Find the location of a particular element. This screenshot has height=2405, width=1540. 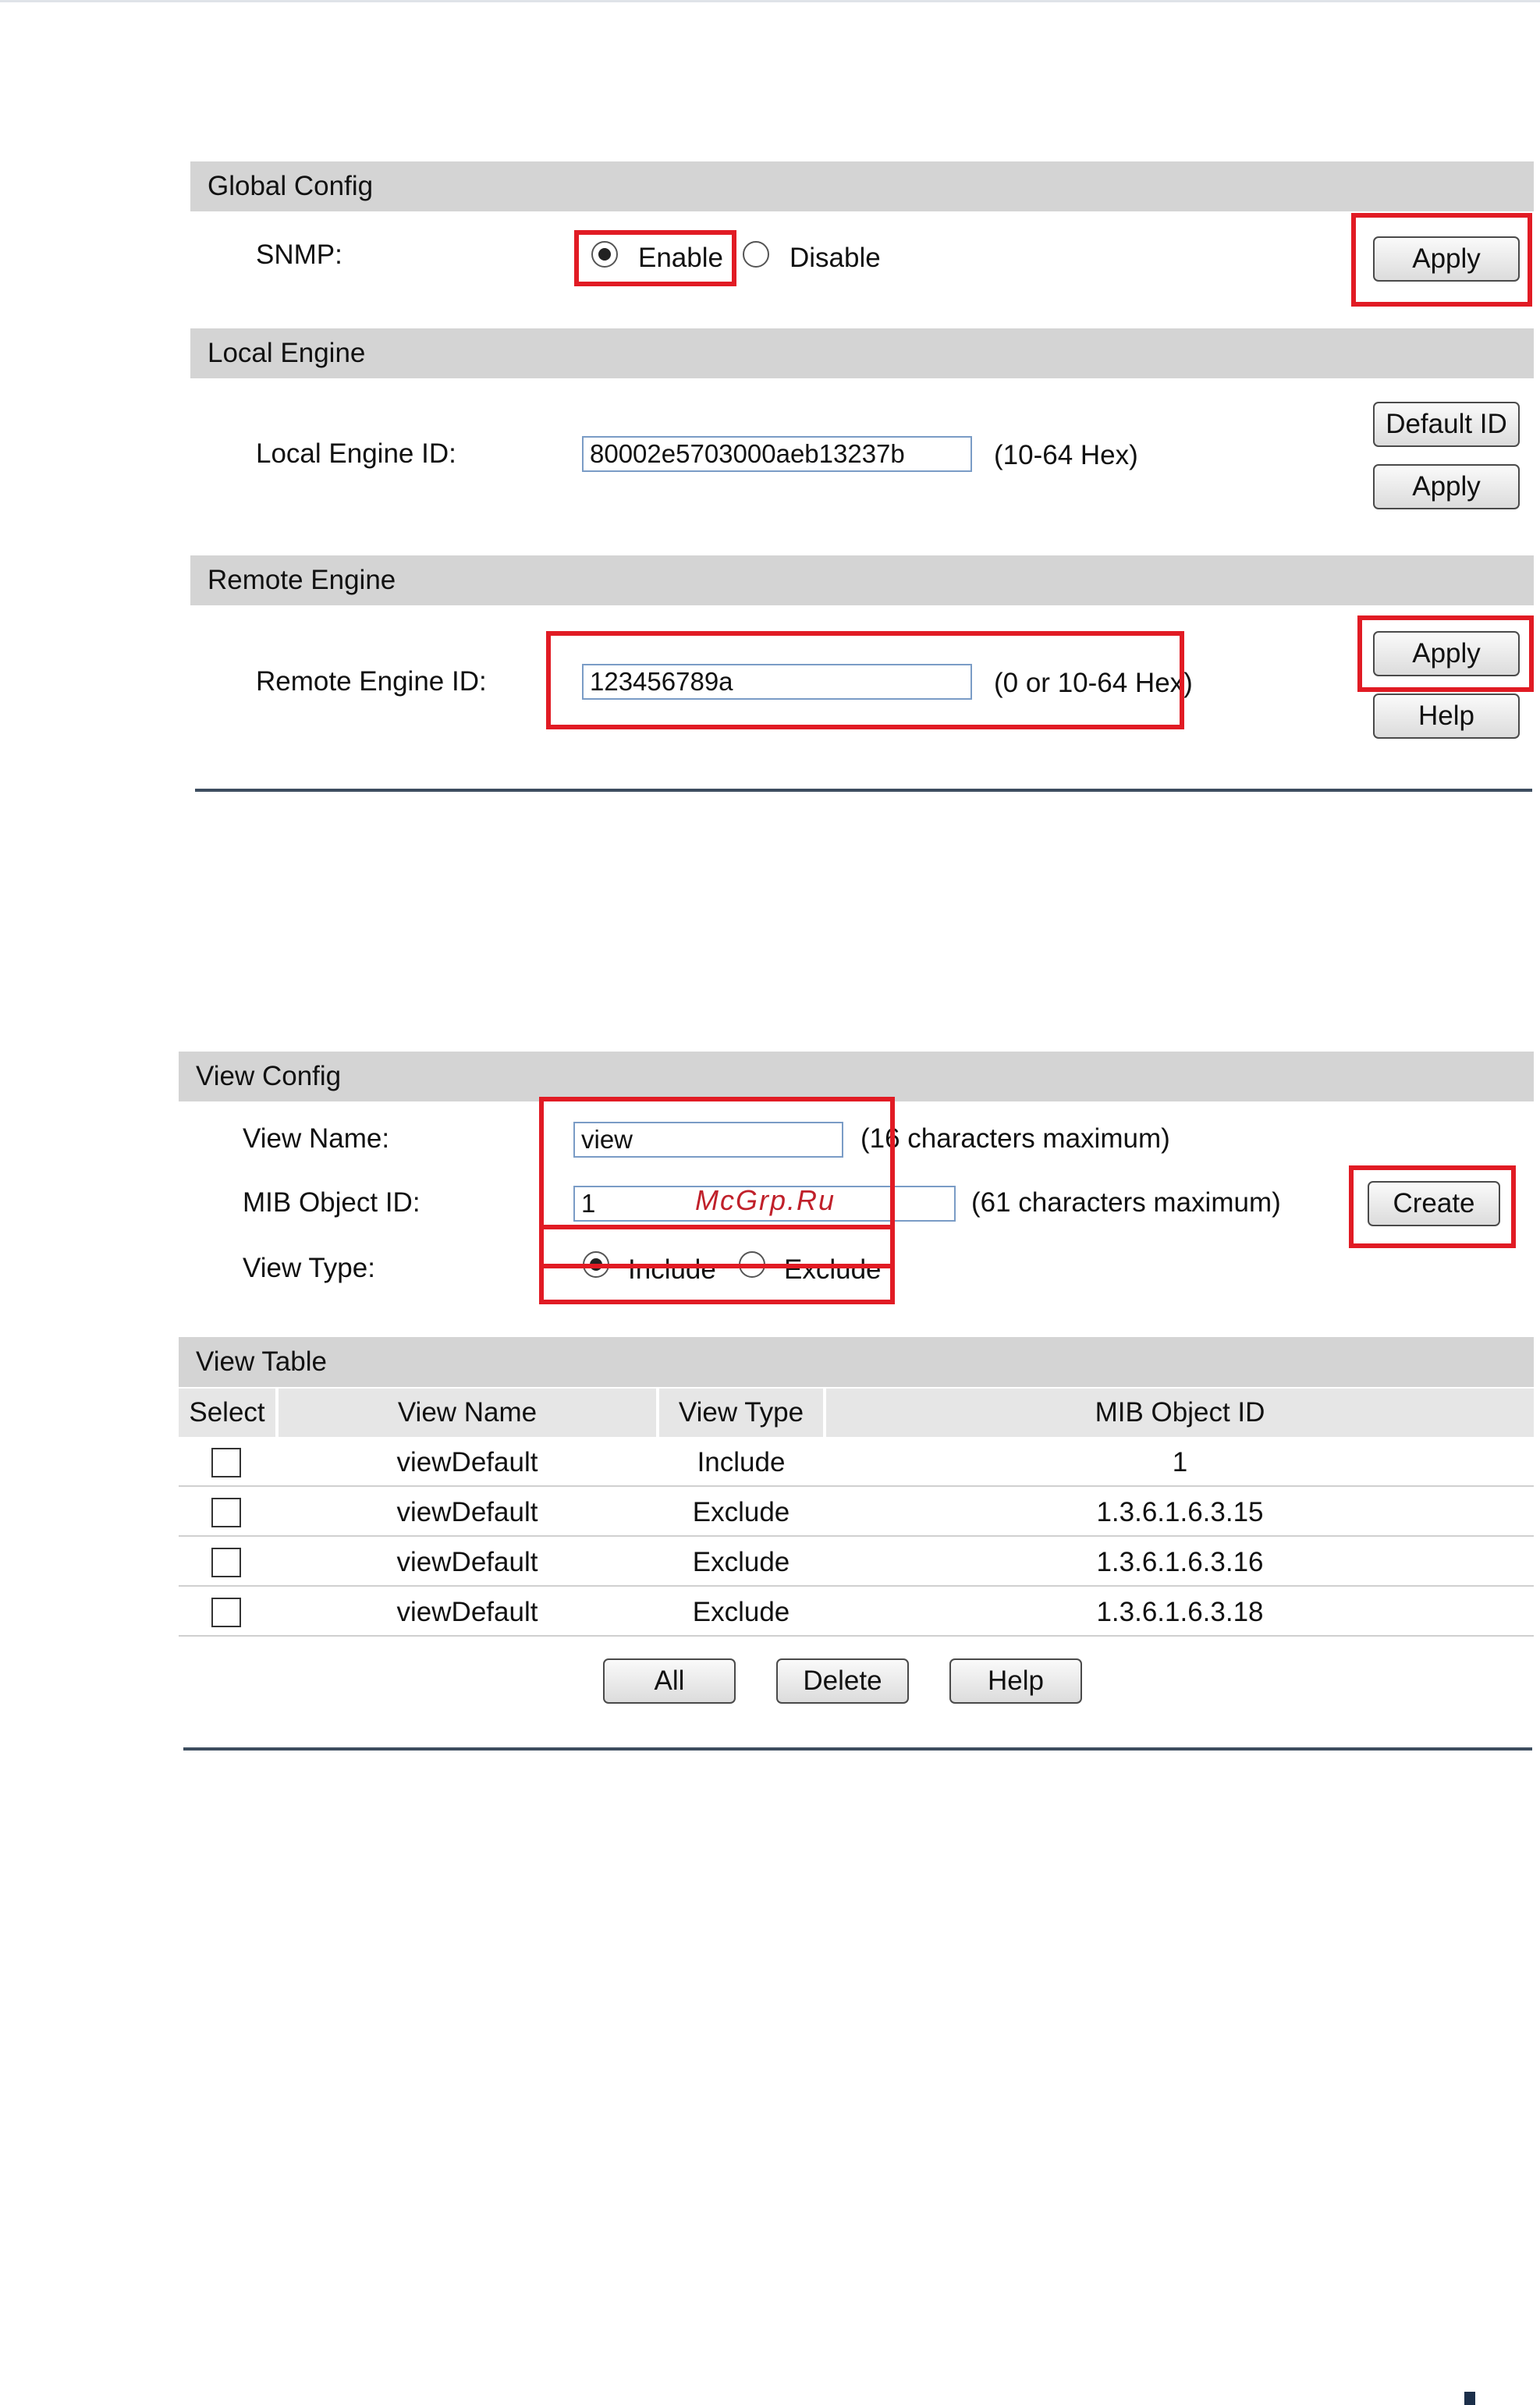

snmp-enable-label: Enable is located at coordinates (680, 258).